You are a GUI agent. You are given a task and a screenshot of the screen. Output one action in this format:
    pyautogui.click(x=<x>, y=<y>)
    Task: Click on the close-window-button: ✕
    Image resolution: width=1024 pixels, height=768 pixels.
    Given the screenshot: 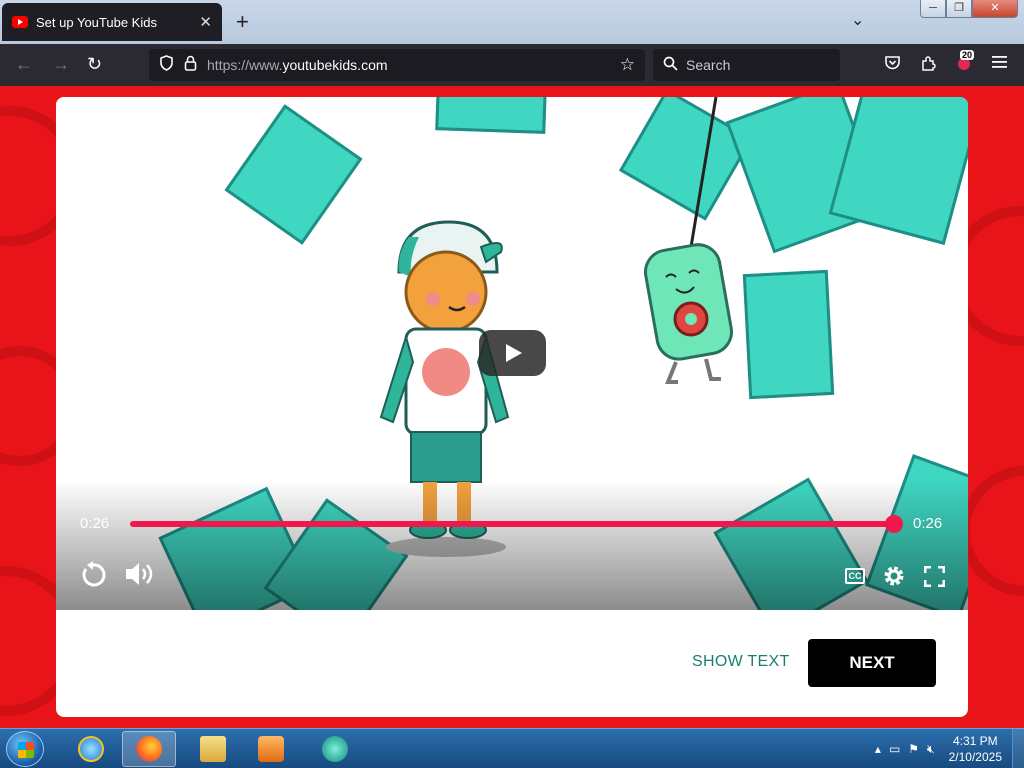 What is the action you would take?
    pyautogui.click(x=995, y=9)
    